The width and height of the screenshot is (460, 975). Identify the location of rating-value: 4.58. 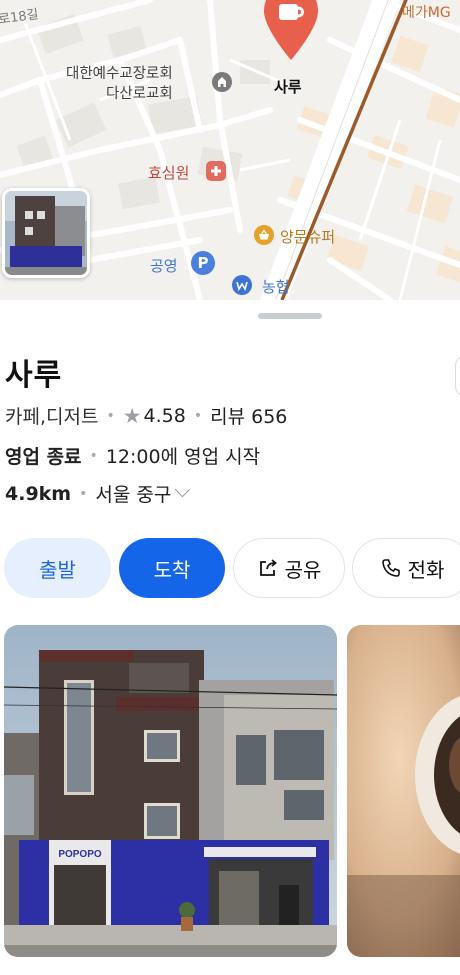
(164, 415).